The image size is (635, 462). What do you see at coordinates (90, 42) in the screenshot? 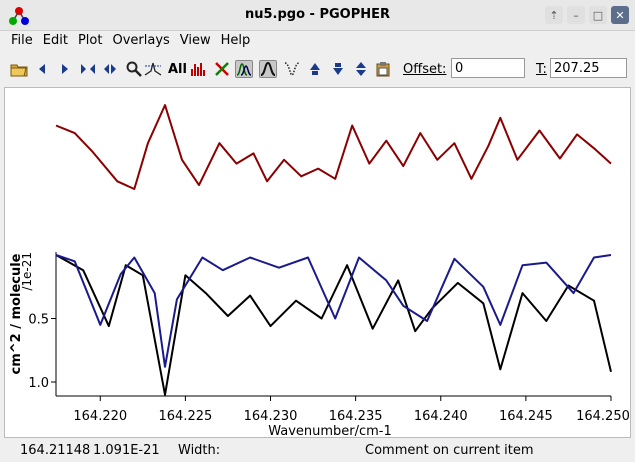
I see `menu-plot: Plot` at bounding box center [90, 42].